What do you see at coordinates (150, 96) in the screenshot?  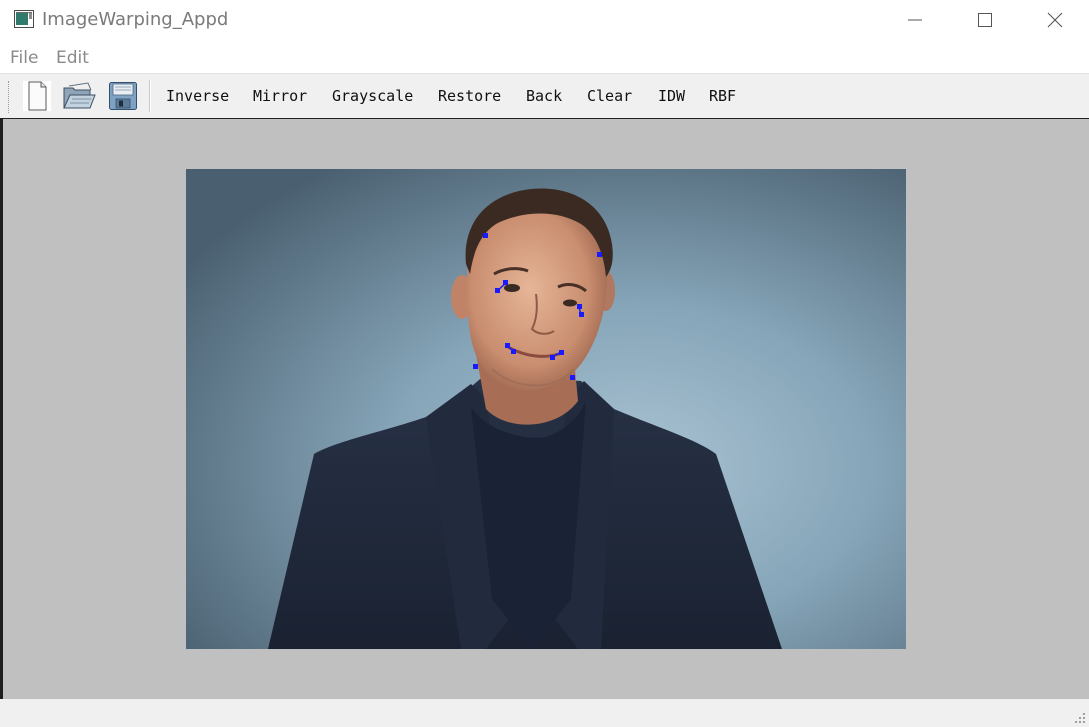 I see `toolbar-separator` at bounding box center [150, 96].